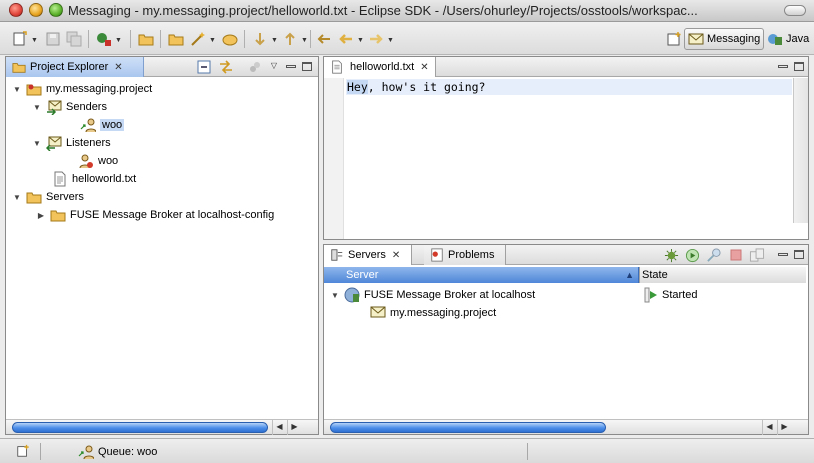 Image resolution: width=814 pixels, height=463 pixels. What do you see at coordinates (20, 39) in the screenshot?
I see `new-icon` at bounding box center [20, 39].